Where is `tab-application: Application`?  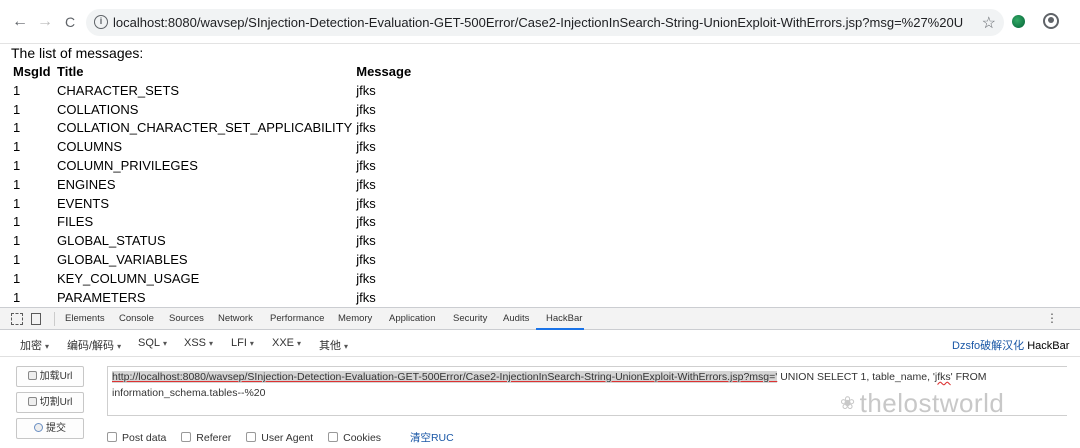 tab-application: Application is located at coordinates (412, 318).